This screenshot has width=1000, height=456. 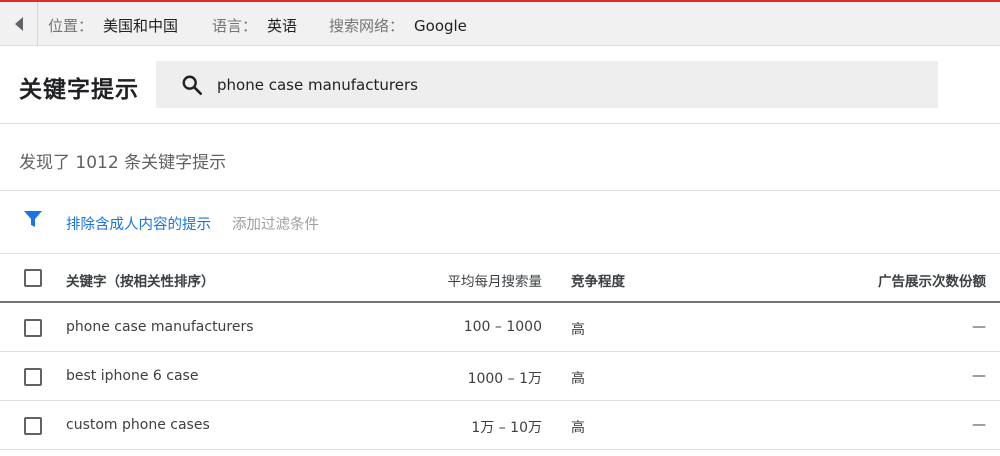 I want to click on location-setting: 位置： 美国和中国, so click(x=113, y=25).